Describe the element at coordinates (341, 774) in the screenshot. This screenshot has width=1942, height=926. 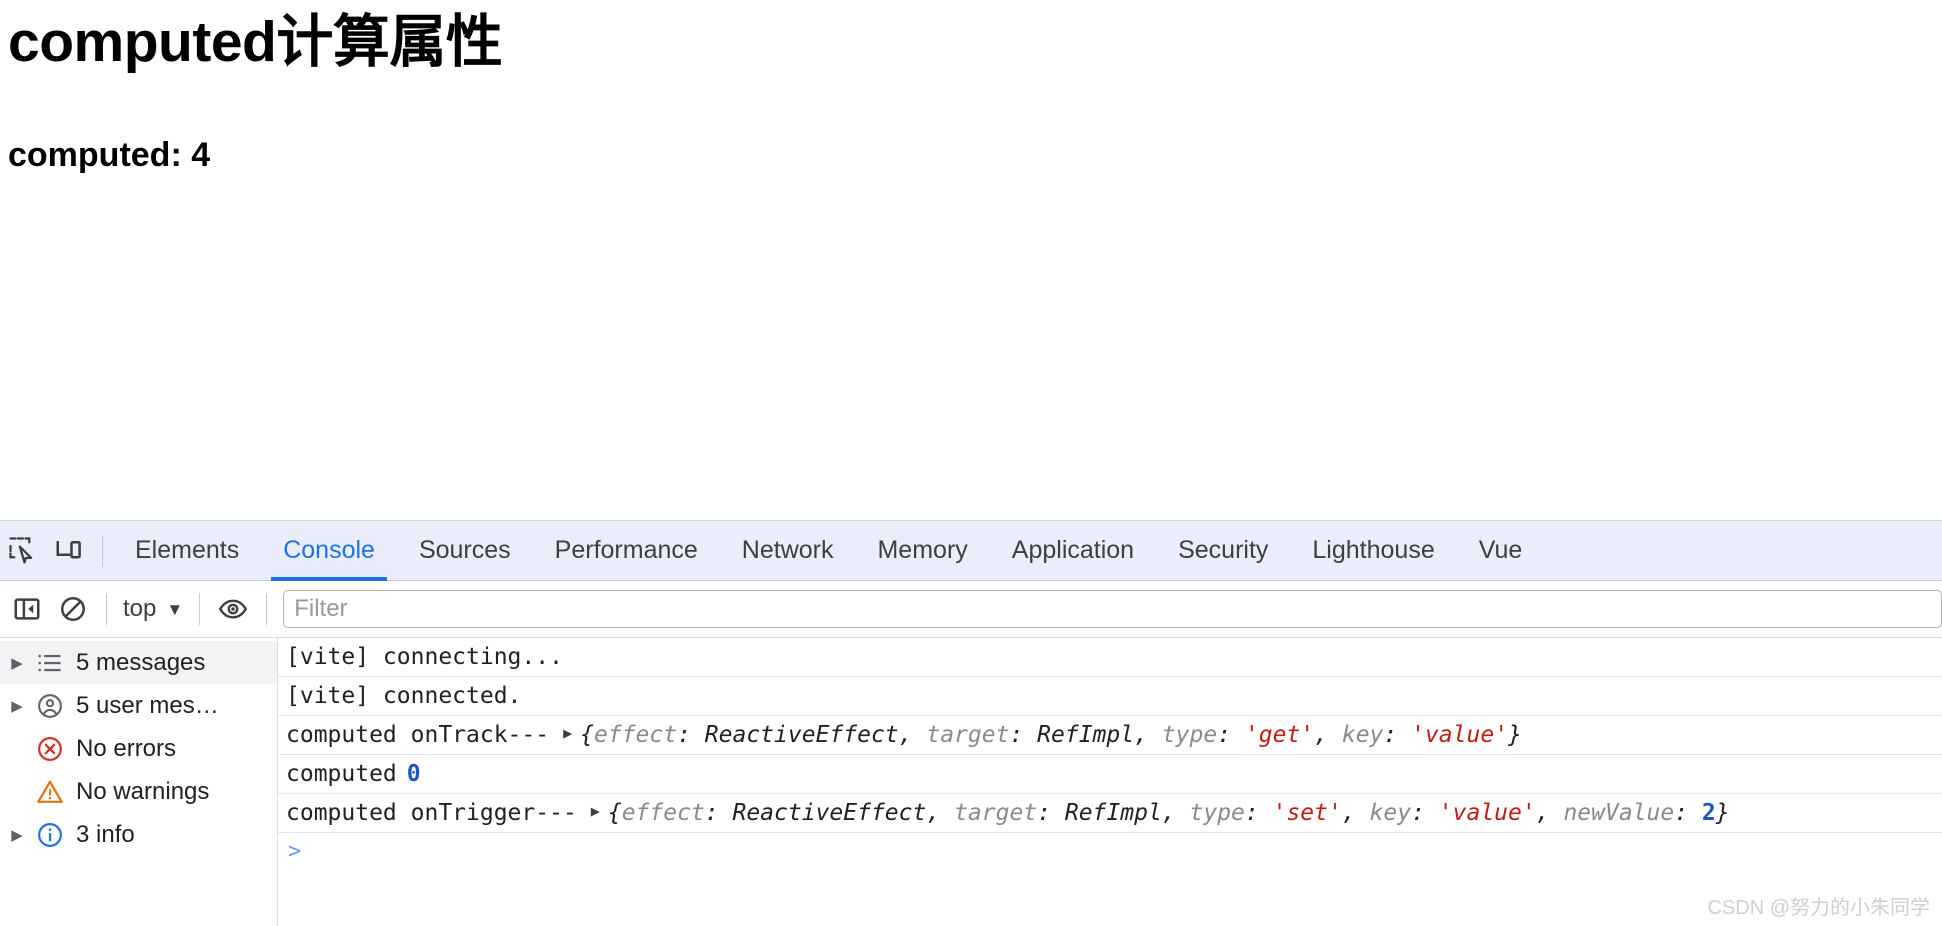
I see `console-log-text: computed` at that location.